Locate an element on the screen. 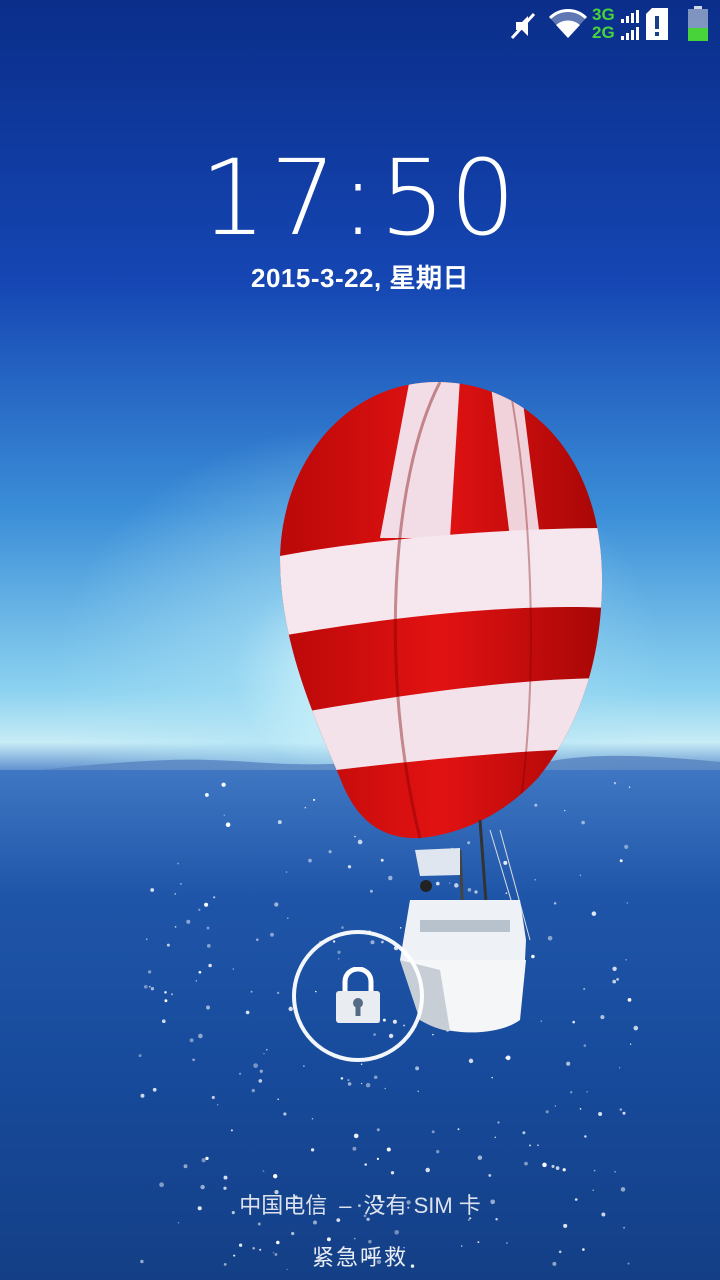 This screenshot has width=720, height=1280. mute-icon is located at coordinates (523, 26).